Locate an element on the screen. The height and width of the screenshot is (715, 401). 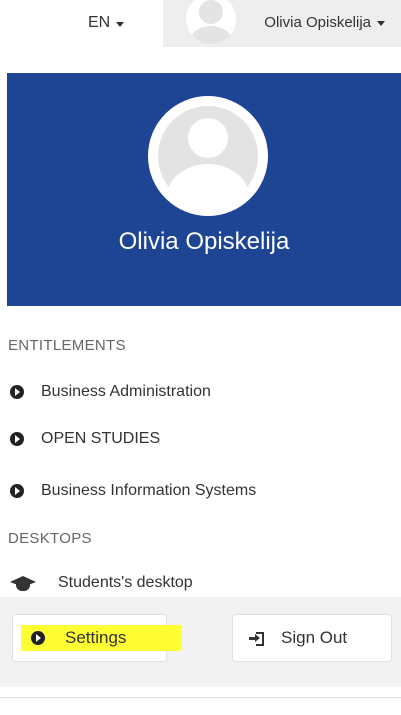
sign-out-label: Sign Out is located at coordinates (314, 637).